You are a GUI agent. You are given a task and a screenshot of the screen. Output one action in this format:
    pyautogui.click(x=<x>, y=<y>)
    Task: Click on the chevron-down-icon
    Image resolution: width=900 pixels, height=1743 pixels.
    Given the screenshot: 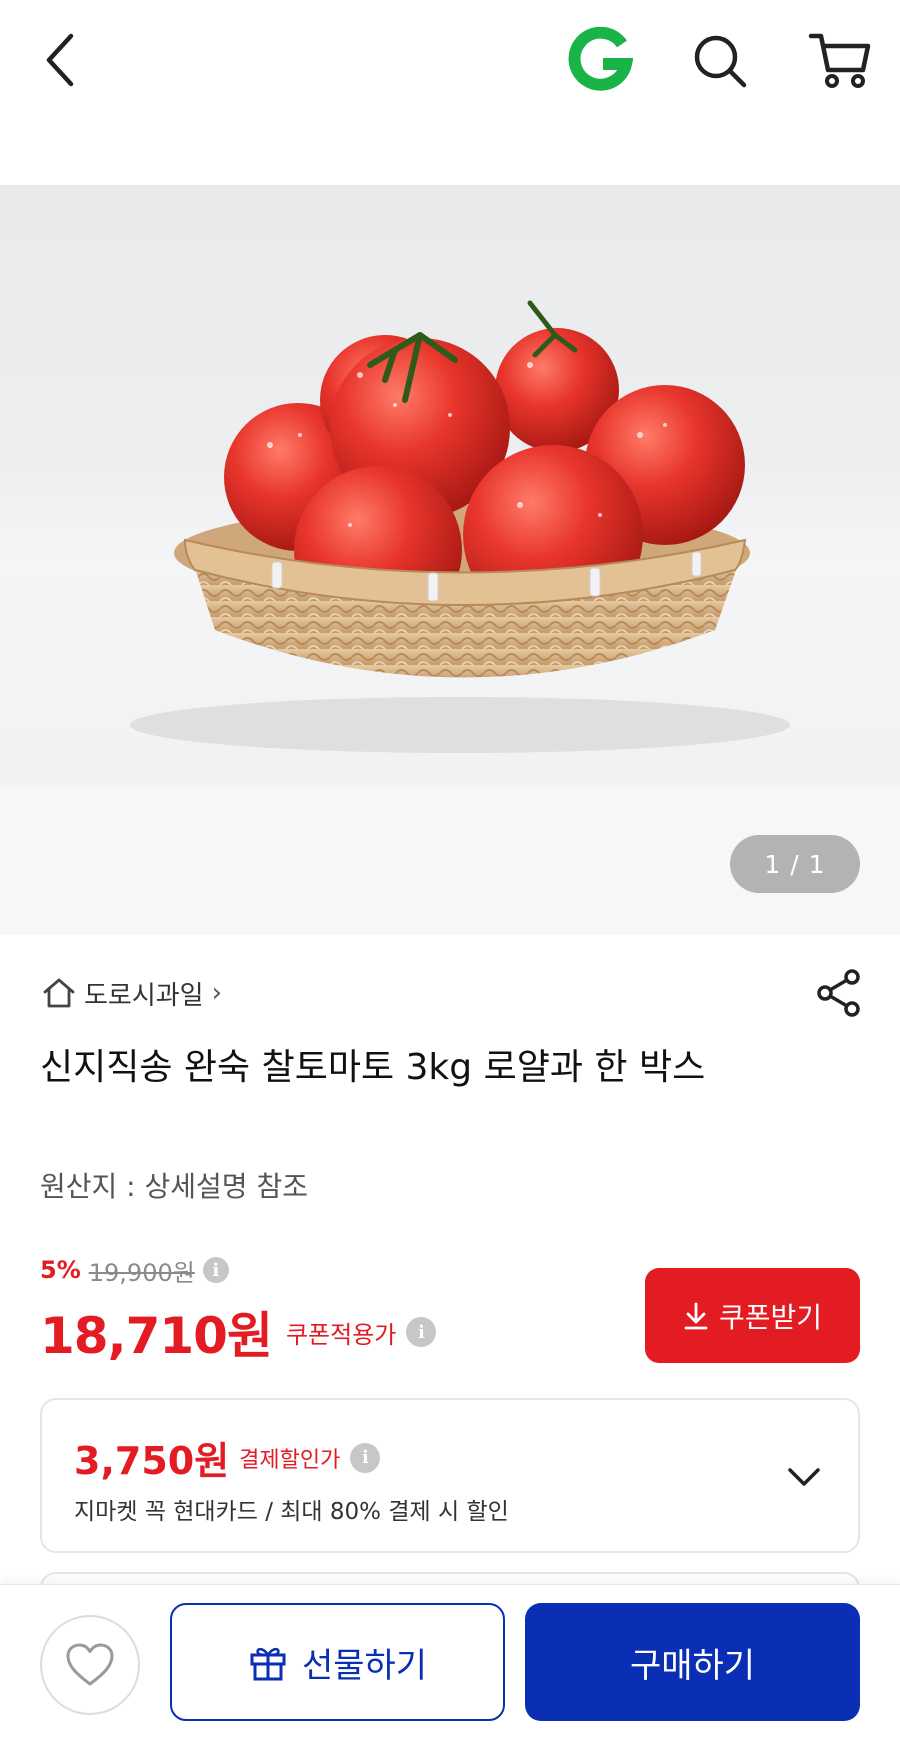 What is the action you would take?
    pyautogui.click(x=804, y=1477)
    